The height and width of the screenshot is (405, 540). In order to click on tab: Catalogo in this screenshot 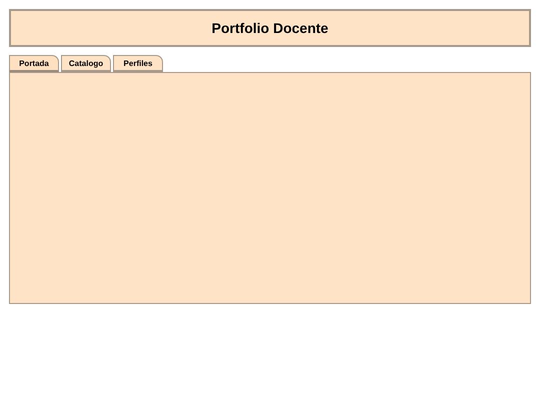, I will do `click(86, 63)`.